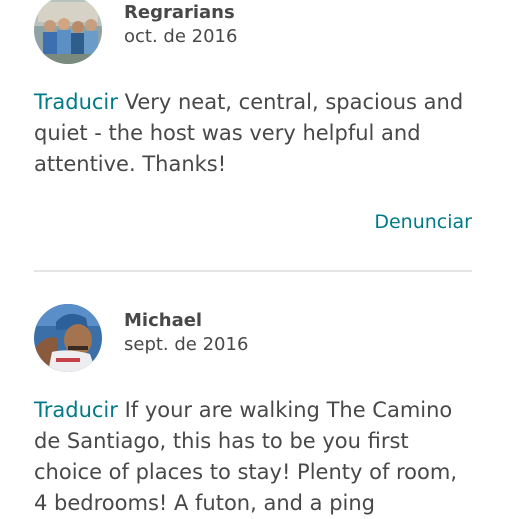 The image size is (506, 519). What do you see at coordinates (181, 36) in the screenshot?
I see `review-date: oct. de 2016` at bounding box center [181, 36].